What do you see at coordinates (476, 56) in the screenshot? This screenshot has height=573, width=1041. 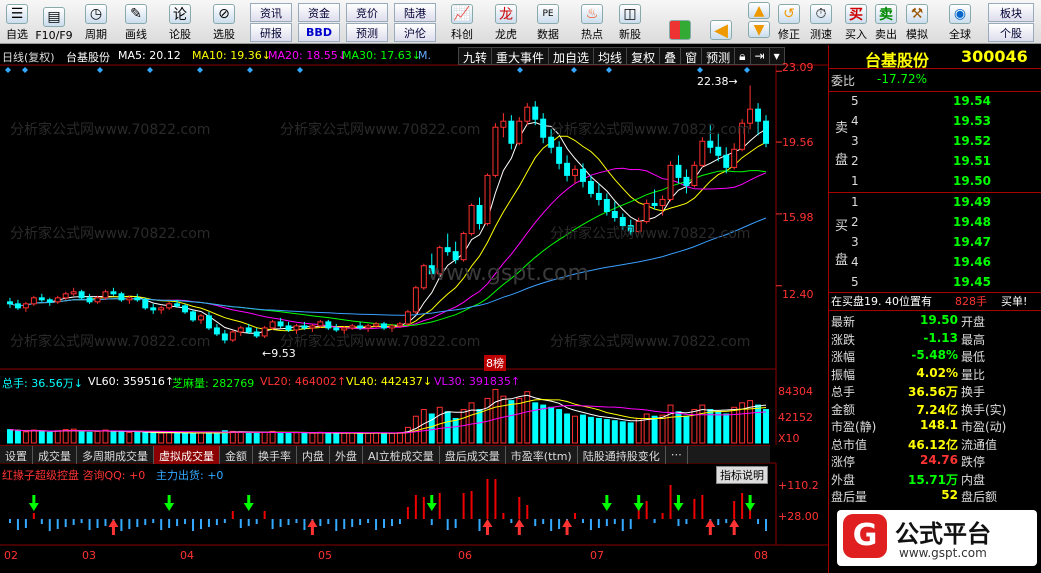 I see `btn-jiuzhuan: 九转` at bounding box center [476, 56].